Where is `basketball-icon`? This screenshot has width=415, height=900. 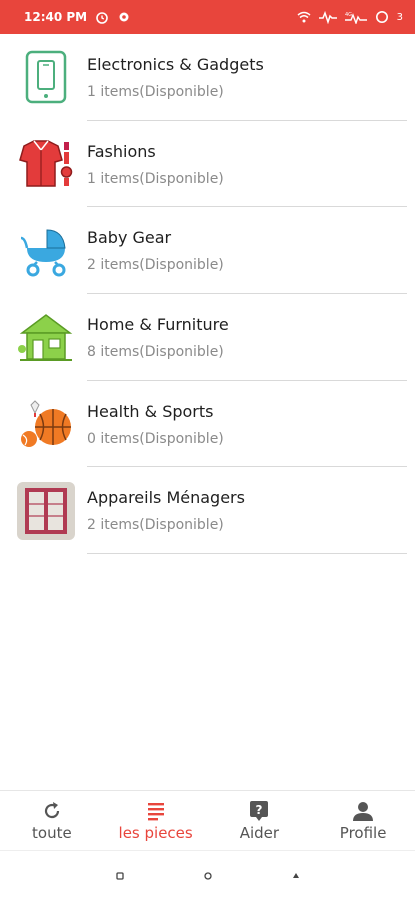 basketball-icon is located at coordinates (46, 424).